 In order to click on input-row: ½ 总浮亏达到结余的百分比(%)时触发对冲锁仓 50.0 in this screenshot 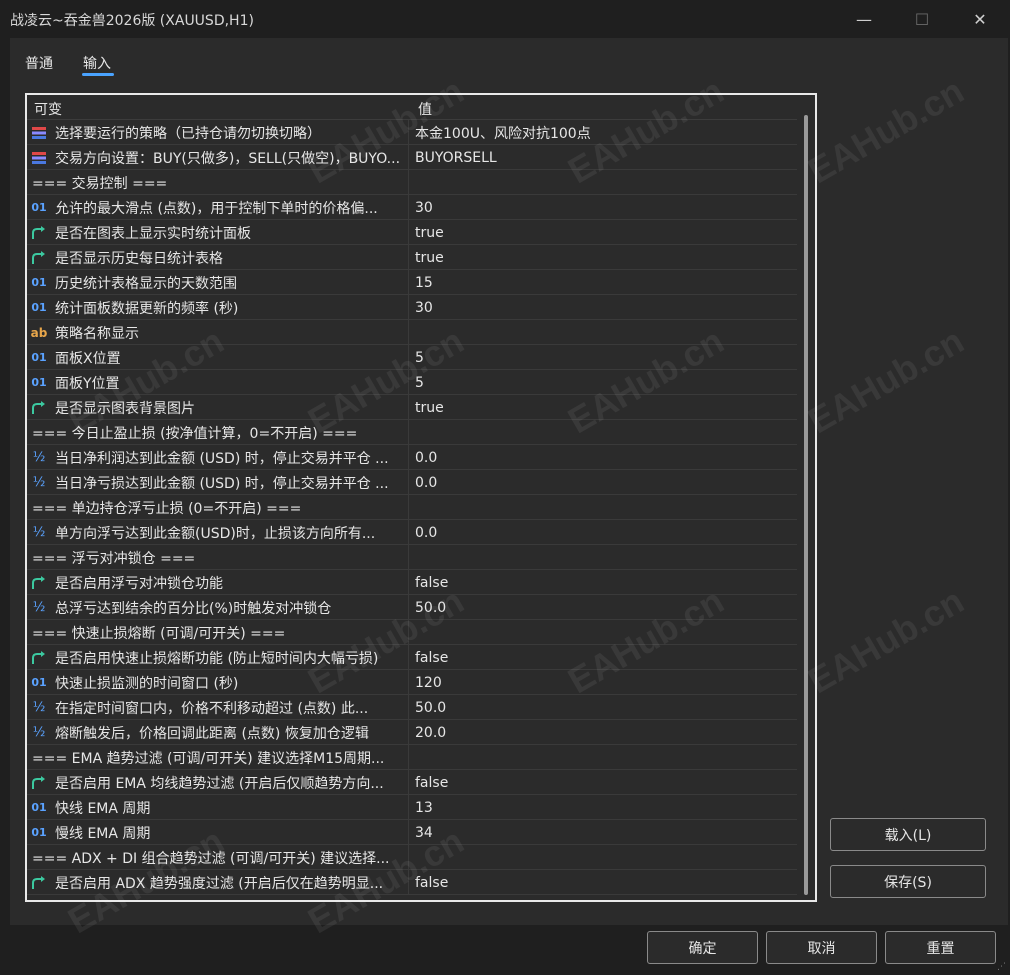, I will do `click(412, 607)`.